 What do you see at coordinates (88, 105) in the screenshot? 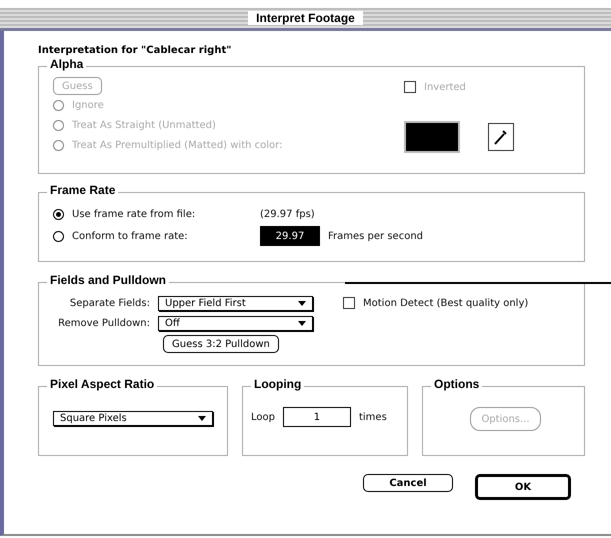
I see `radio-label: Ignore` at bounding box center [88, 105].